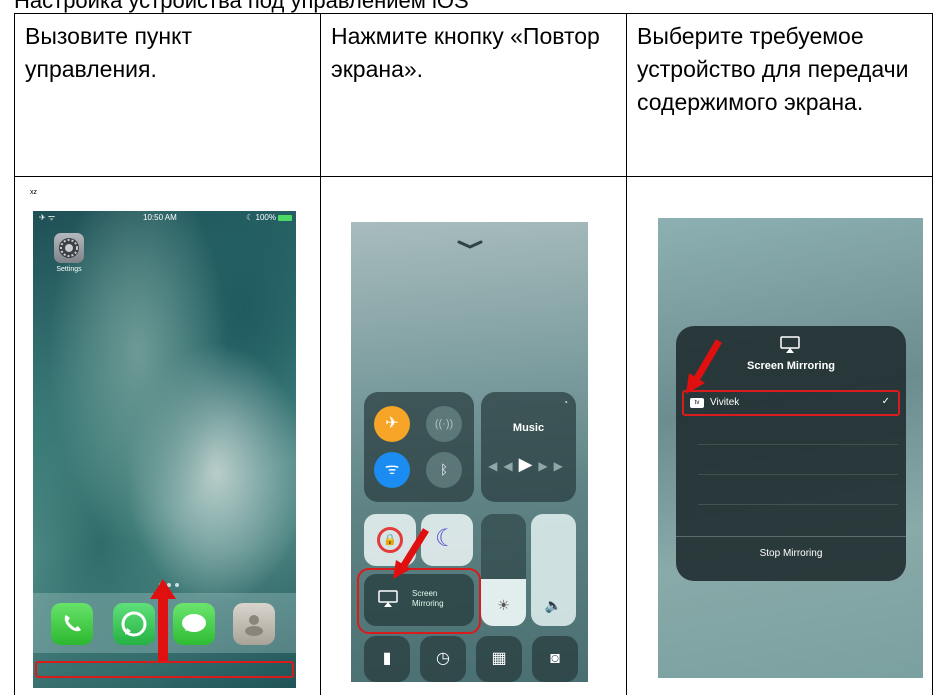  I want to click on corner-mark: xz, so click(33, 192).